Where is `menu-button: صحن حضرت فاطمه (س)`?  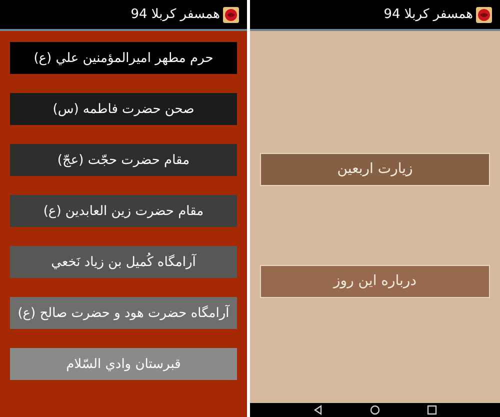
menu-button: صحن حضرت فاطمه (س) is located at coordinates (123, 109).